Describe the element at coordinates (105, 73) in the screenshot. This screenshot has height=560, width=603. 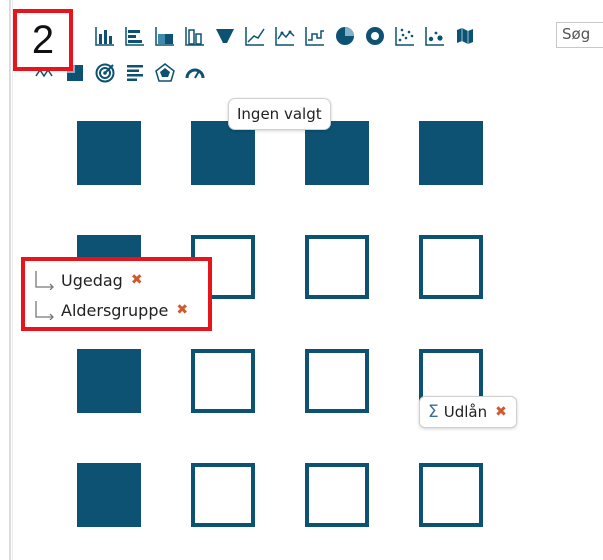
I see `target-icon` at that location.